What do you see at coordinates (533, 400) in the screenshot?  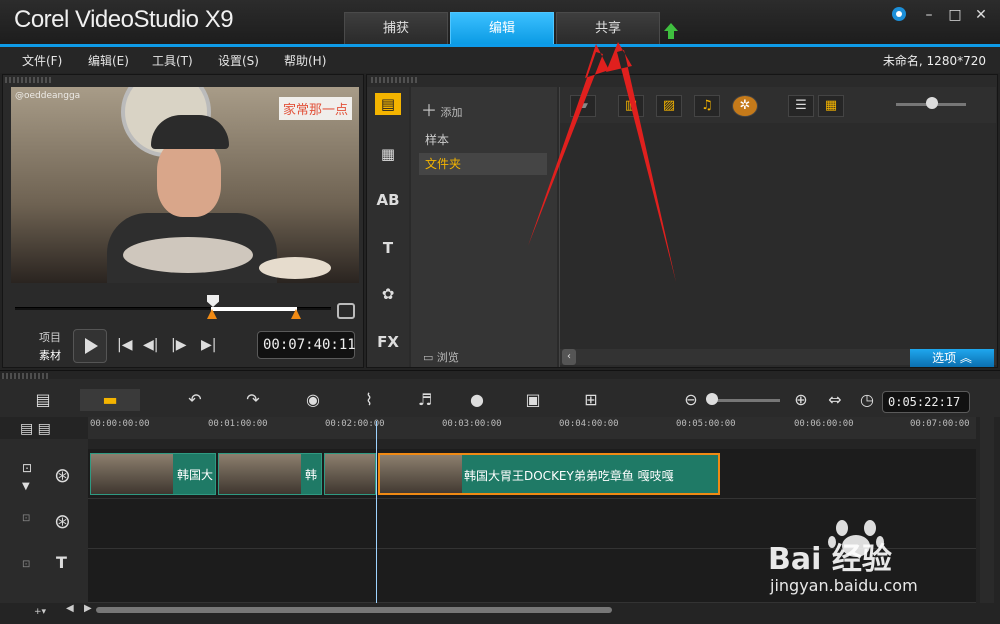 I see `subtitle-editor-icon: ▣` at bounding box center [533, 400].